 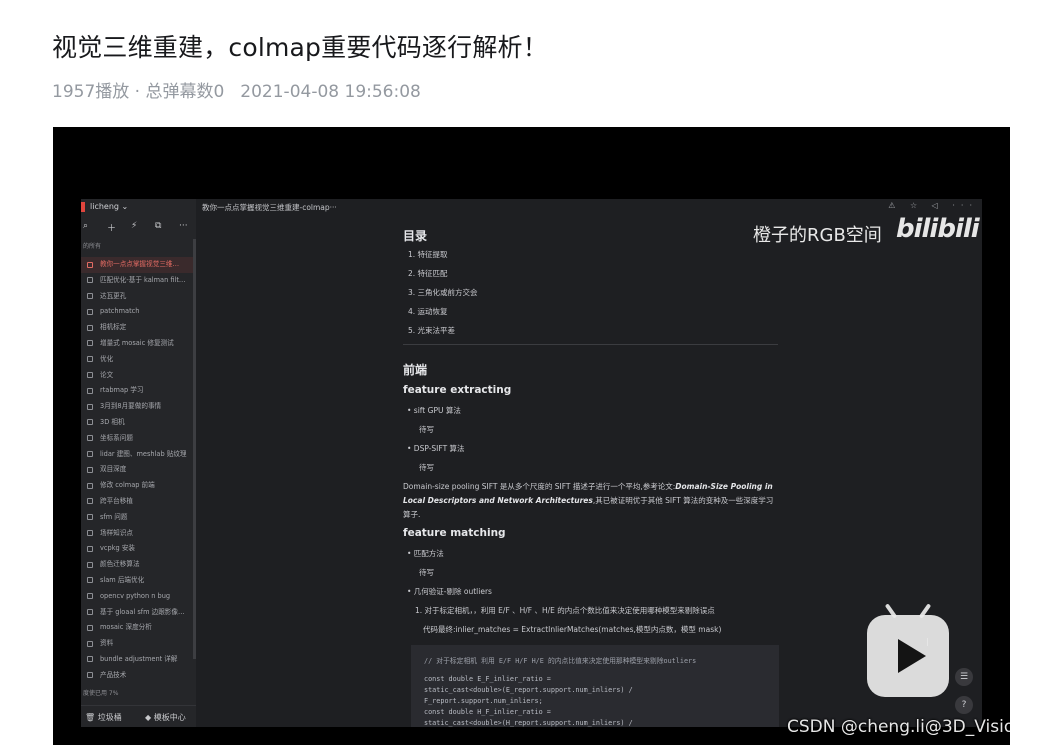 I want to click on bilibili-logo: bilibili, so click(x=938, y=229).